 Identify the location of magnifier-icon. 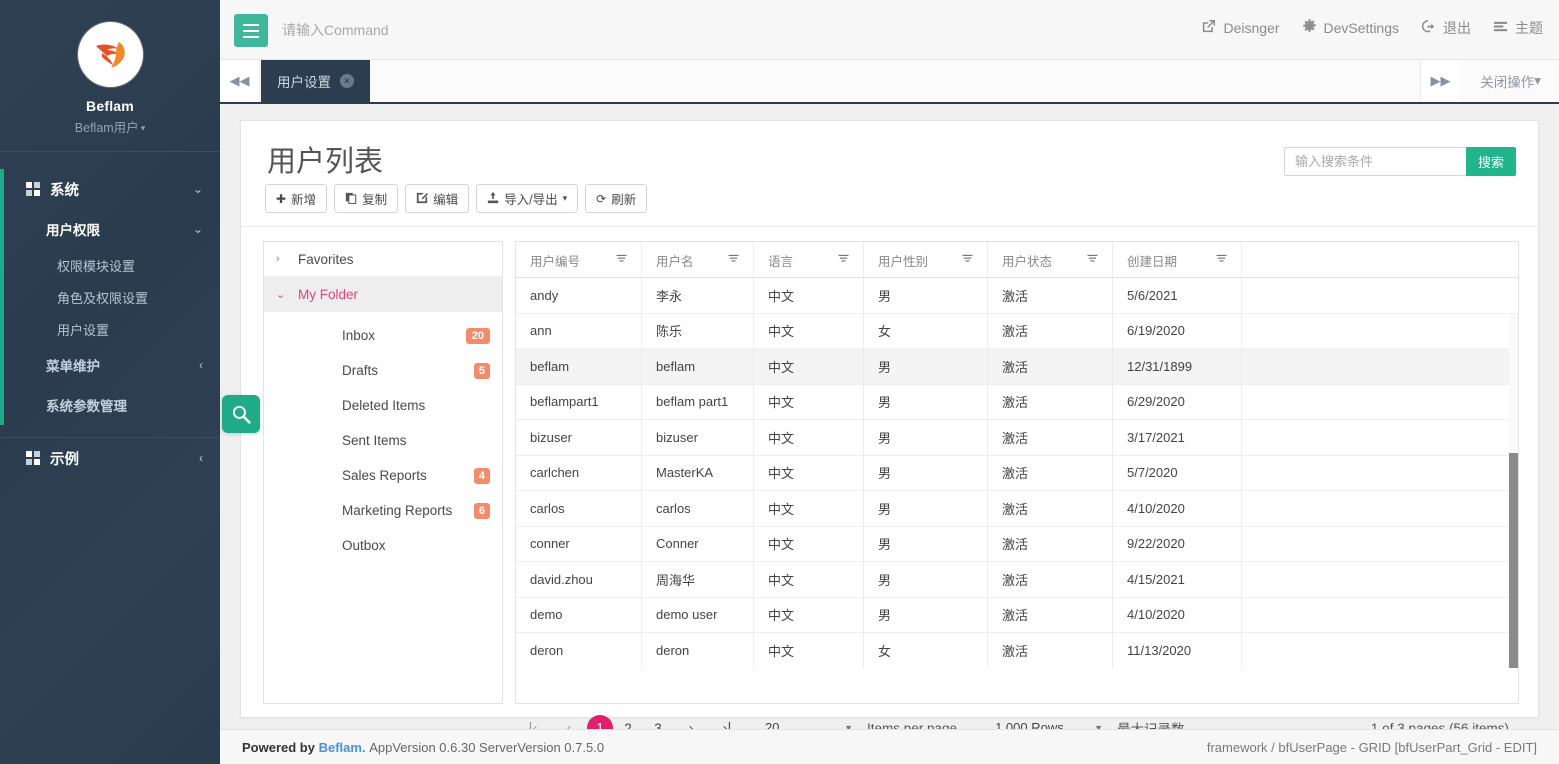
(241, 414).